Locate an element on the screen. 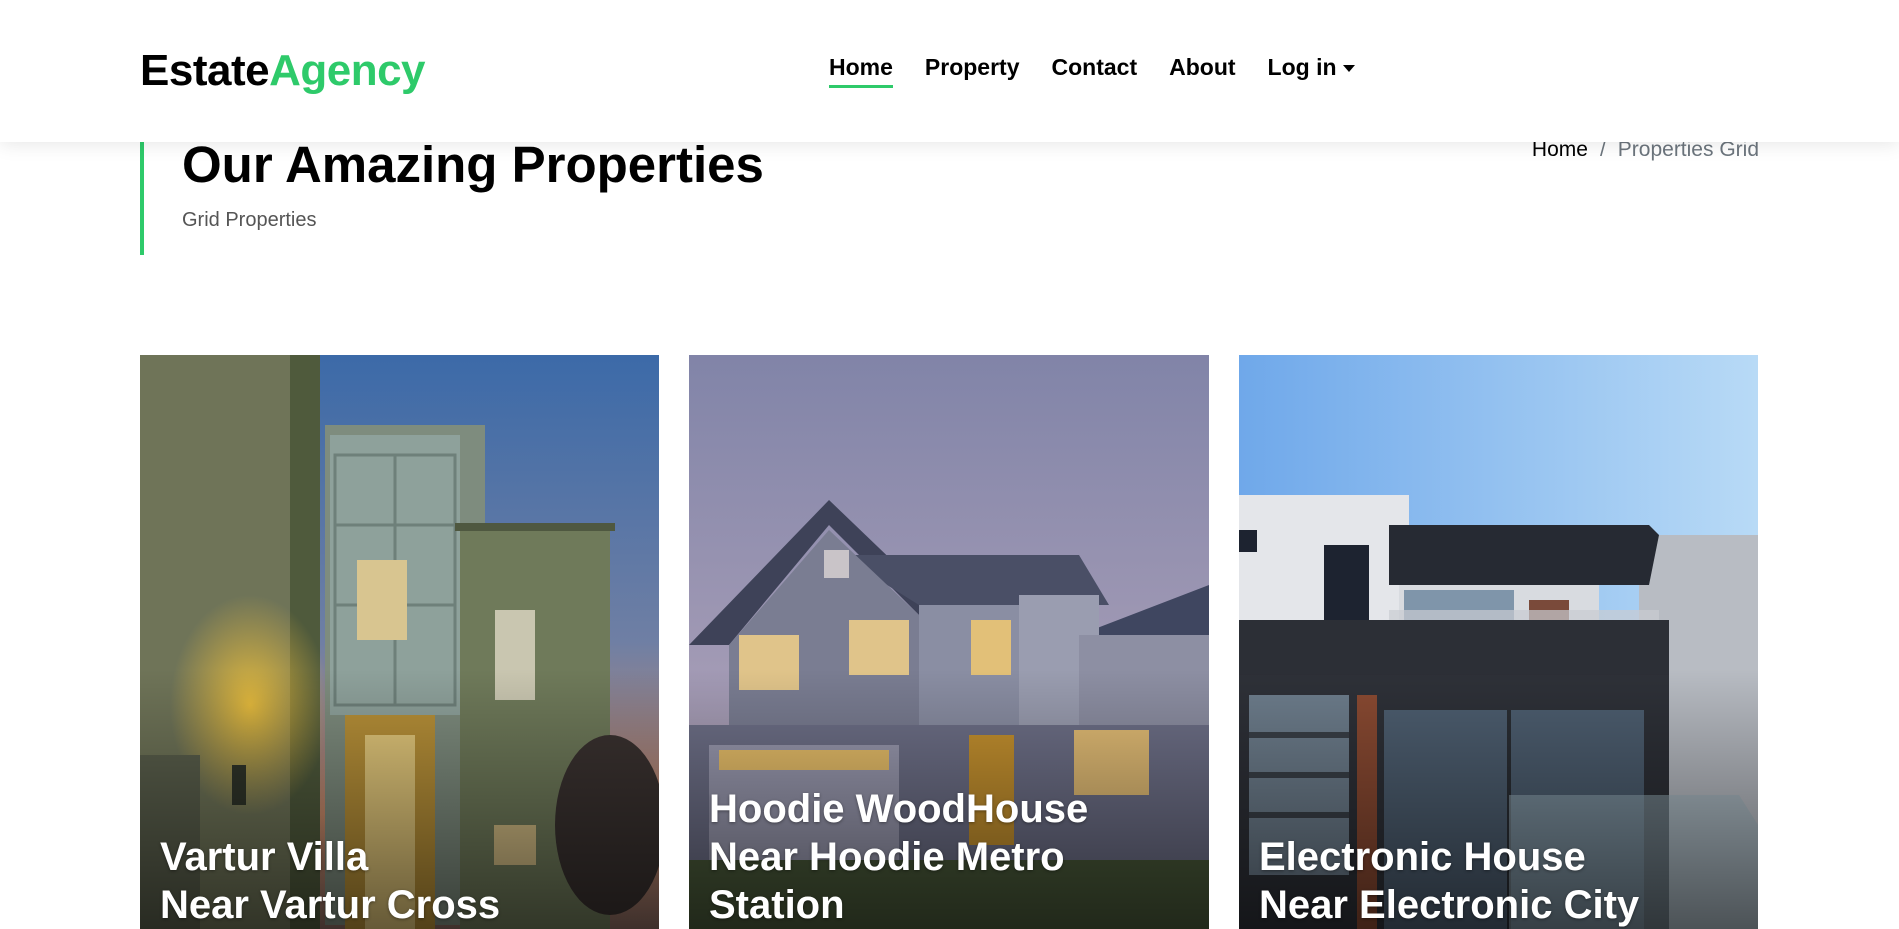 The image size is (1899, 929). nav-about: About is located at coordinates (1202, 67).